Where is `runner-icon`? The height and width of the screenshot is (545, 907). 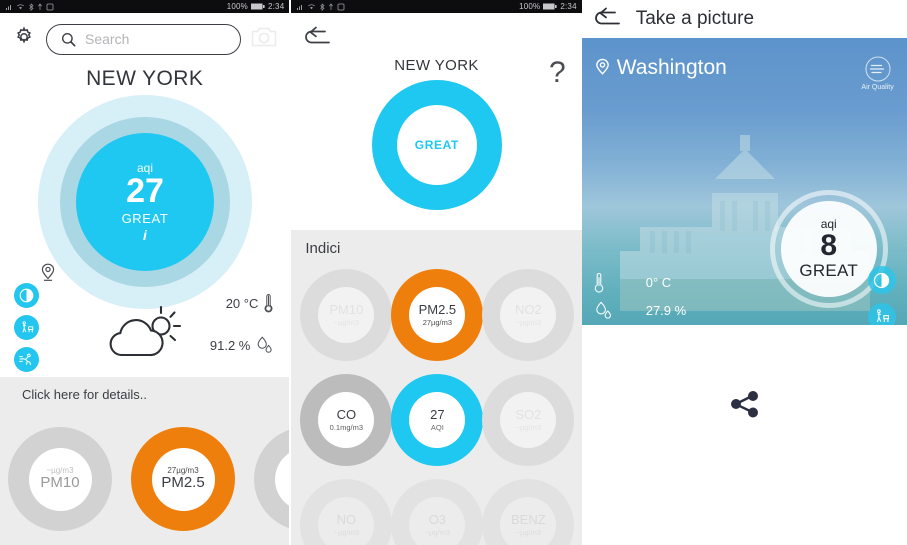 runner-icon is located at coordinates (26, 359).